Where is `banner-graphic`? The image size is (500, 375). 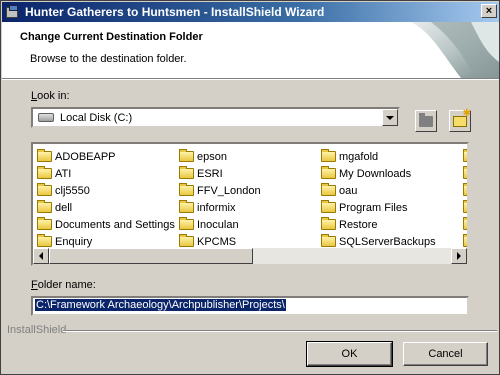
banner-graphic is located at coordinates (450, 50).